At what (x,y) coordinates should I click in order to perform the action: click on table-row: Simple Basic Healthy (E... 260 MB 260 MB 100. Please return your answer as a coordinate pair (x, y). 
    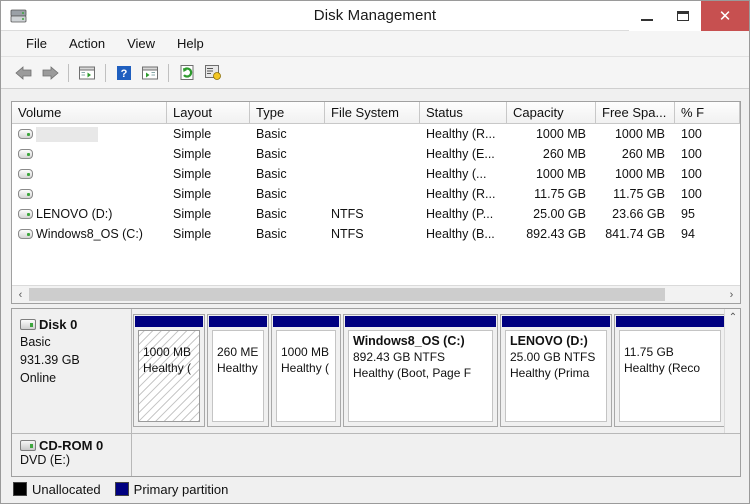
    Looking at the image, I should click on (376, 154).